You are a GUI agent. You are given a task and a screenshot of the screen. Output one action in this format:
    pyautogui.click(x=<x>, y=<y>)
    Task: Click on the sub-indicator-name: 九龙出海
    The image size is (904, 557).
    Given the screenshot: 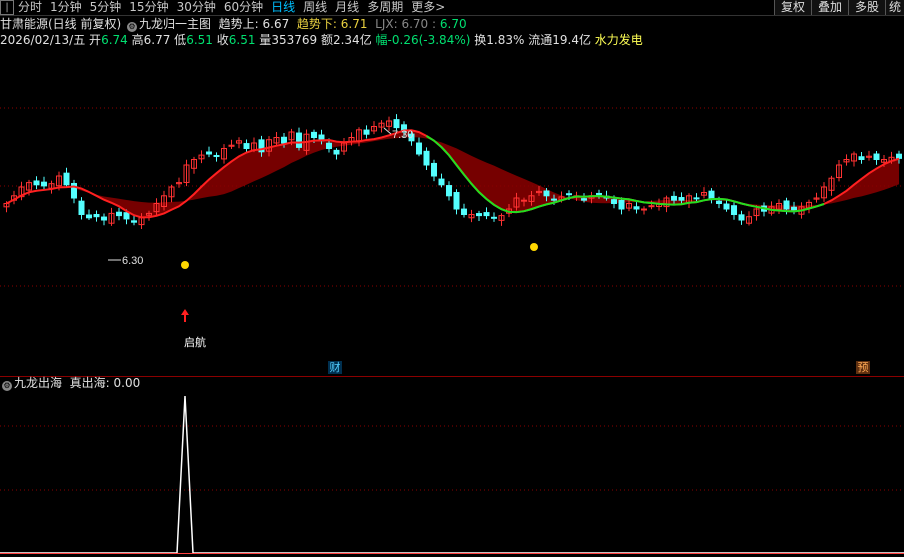 What is the action you would take?
    pyautogui.click(x=38, y=383)
    